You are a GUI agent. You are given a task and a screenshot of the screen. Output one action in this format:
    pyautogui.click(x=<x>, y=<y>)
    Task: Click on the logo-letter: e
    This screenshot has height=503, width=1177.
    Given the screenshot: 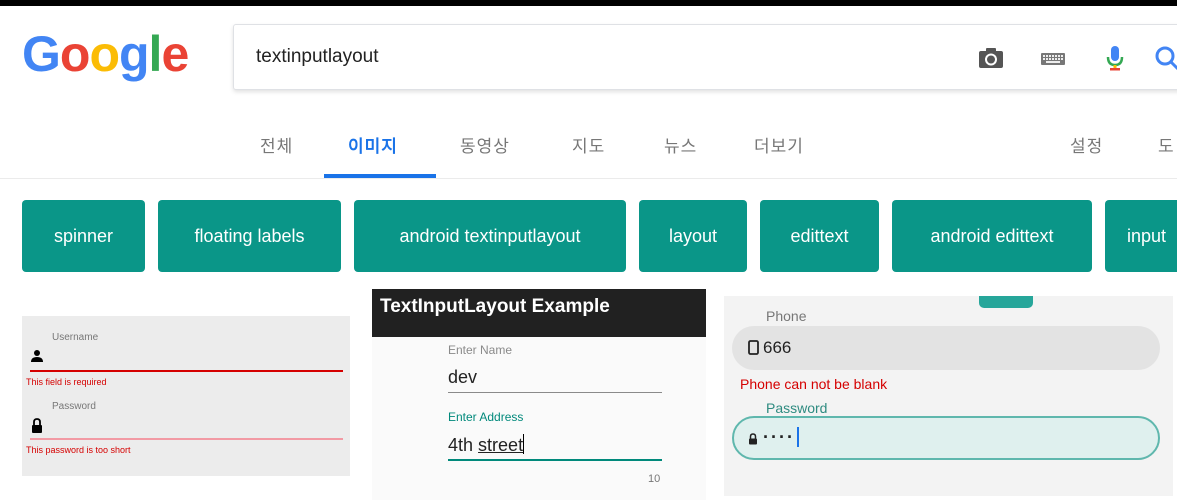 What is the action you would take?
    pyautogui.click(x=175, y=54)
    